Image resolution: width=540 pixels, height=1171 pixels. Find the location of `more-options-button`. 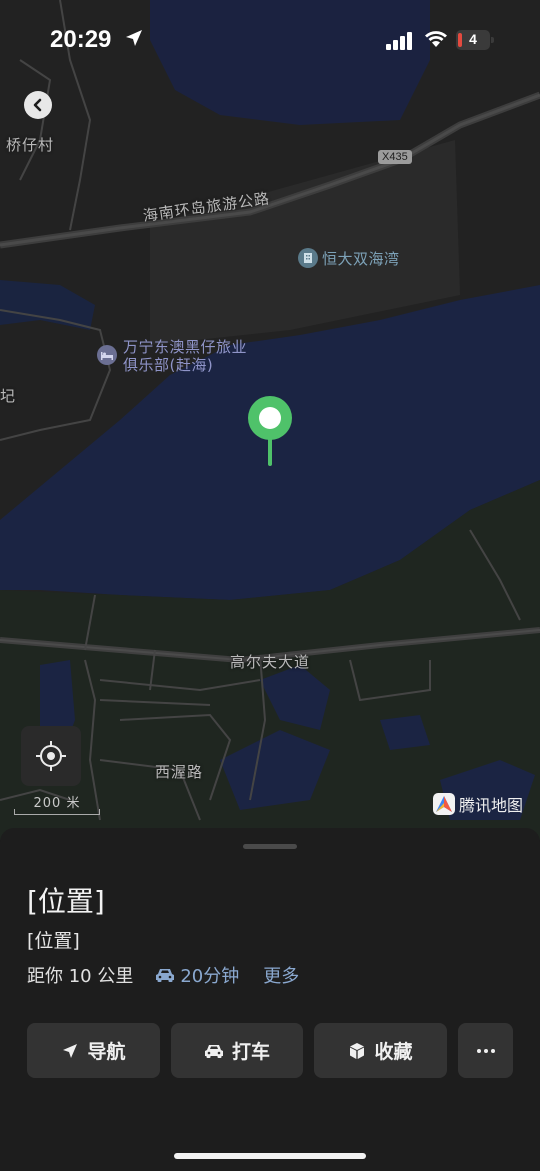

more-options-button is located at coordinates (485, 1050).